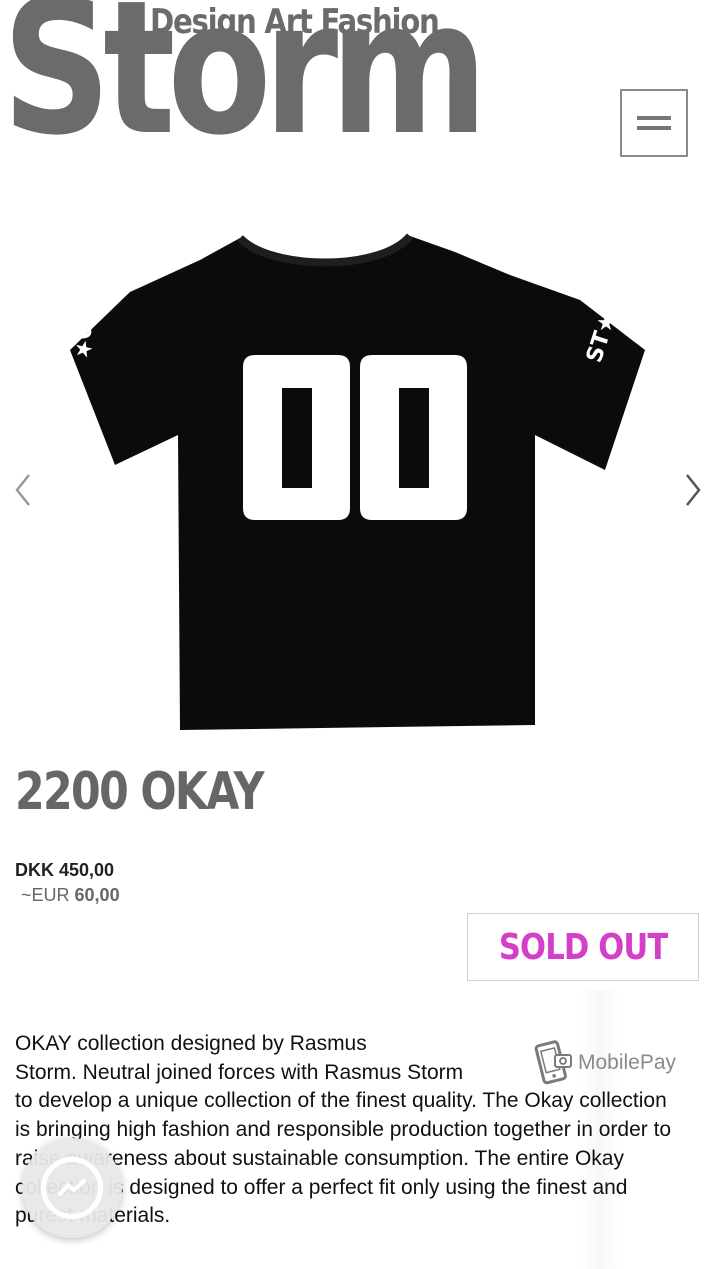  I want to click on price-dkk: DKK 450,00, so click(65, 870).